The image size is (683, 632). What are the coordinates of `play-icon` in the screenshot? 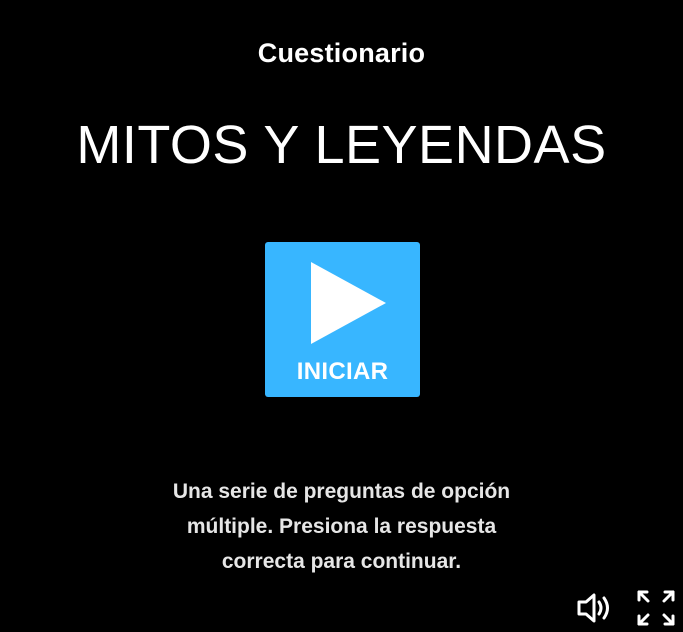 It's located at (348, 303).